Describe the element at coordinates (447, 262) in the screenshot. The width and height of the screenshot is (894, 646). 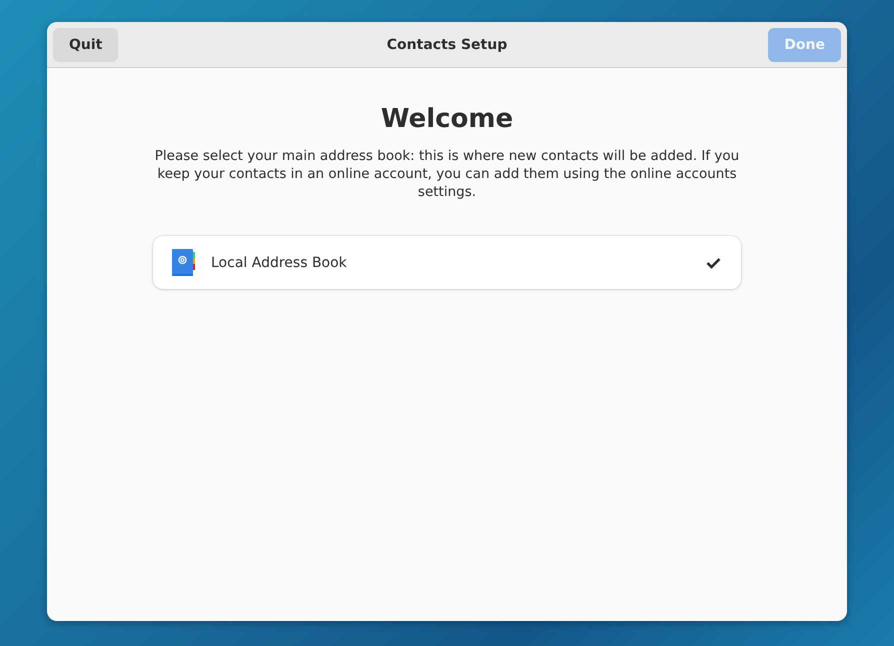
I see `address-book-row: Local Address Book` at that location.